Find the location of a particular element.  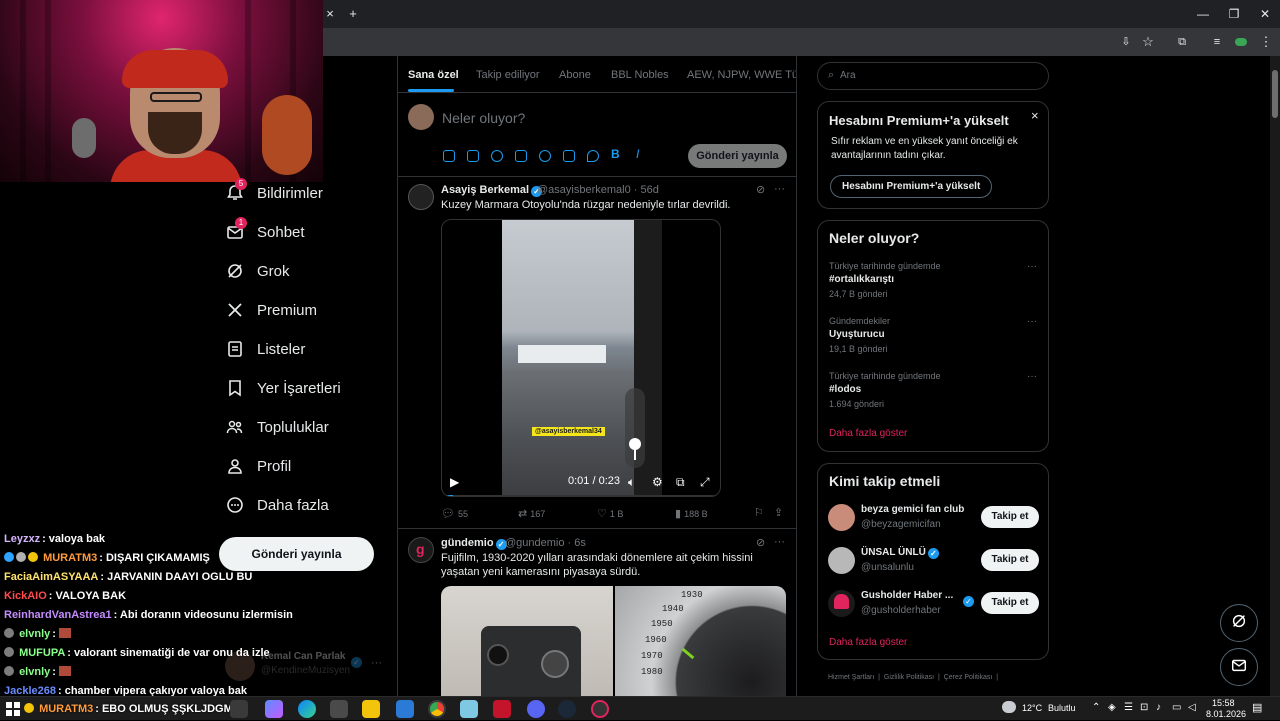

nav-more: Daha fazla is located at coordinates (277, 505).